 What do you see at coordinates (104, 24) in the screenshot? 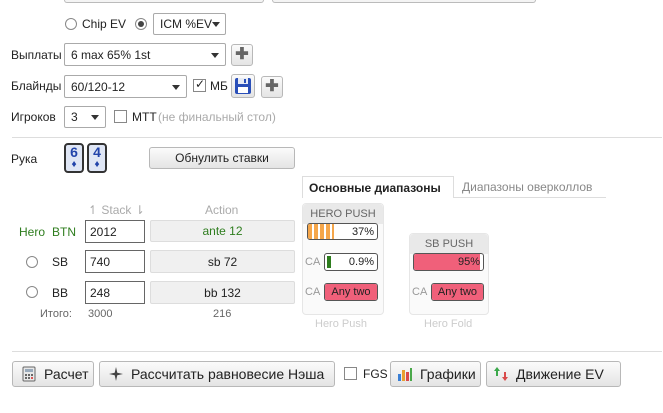
I see `chip-ev-label: Chip EV` at bounding box center [104, 24].